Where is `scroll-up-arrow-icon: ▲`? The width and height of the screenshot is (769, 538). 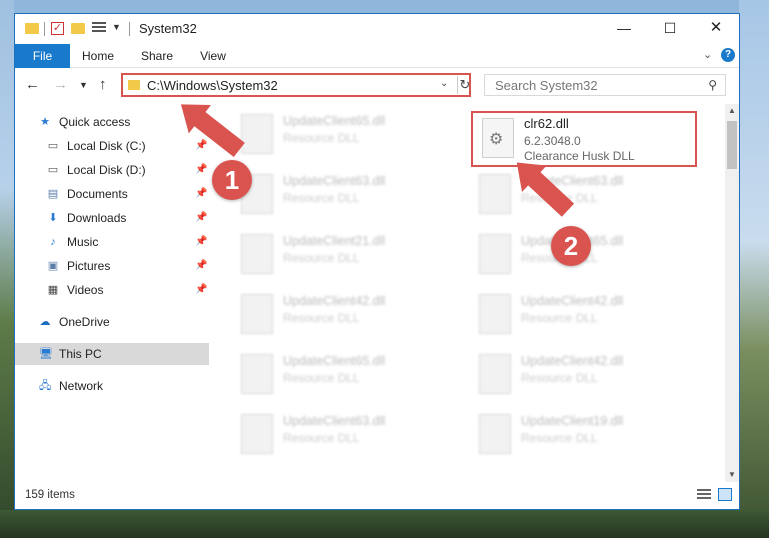 scroll-up-arrow-icon: ▲ is located at coordinates (732, 111).